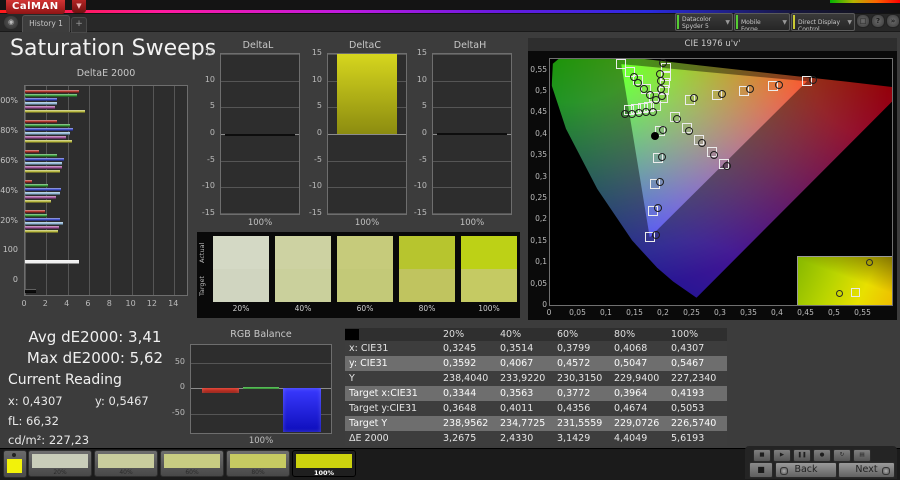 Image resolution: width=900 pixels, height=480 pixels. Describe the element at coordinates (192, 463) in the screenshot. I see `level-button-60%: 60%` at that location.